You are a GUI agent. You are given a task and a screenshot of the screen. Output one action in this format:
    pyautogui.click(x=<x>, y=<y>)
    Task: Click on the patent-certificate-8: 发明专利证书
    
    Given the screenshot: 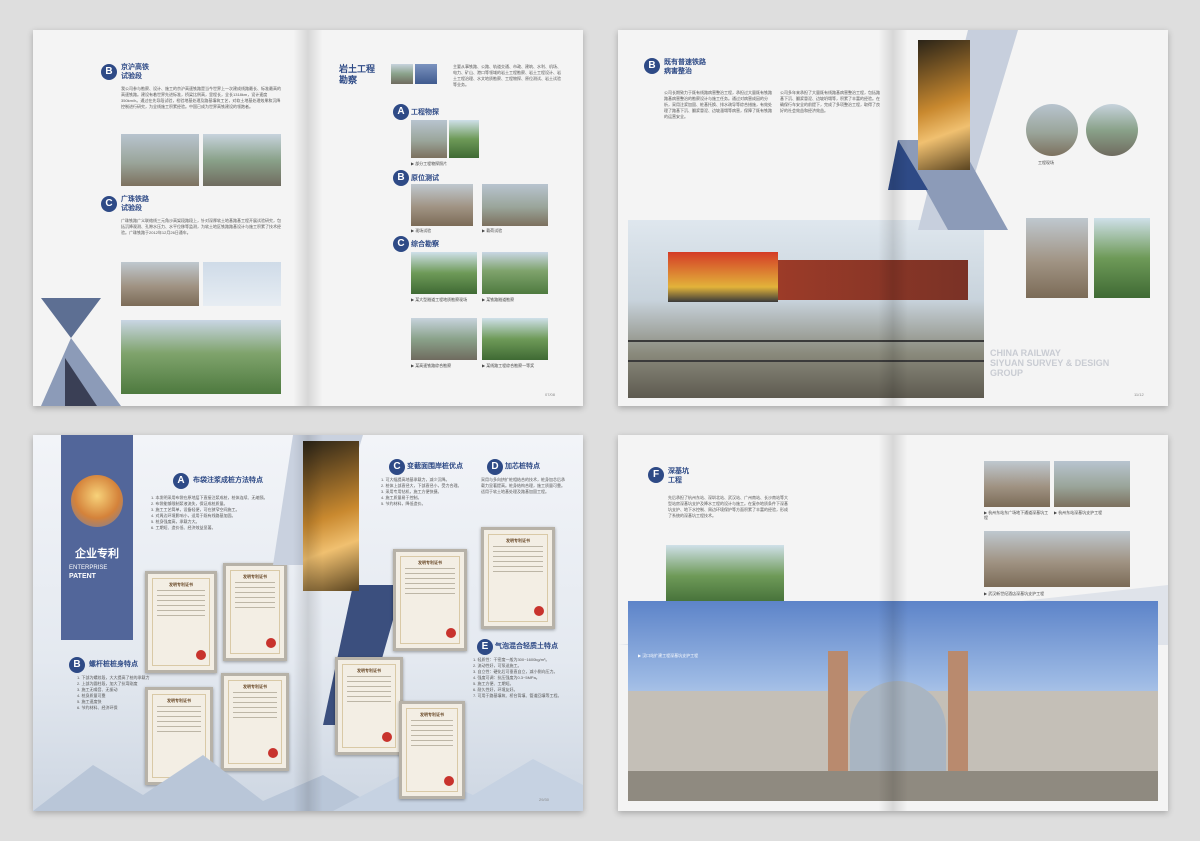 What is the action you would take?
    pyautogui.click(x=432, y=750)
    